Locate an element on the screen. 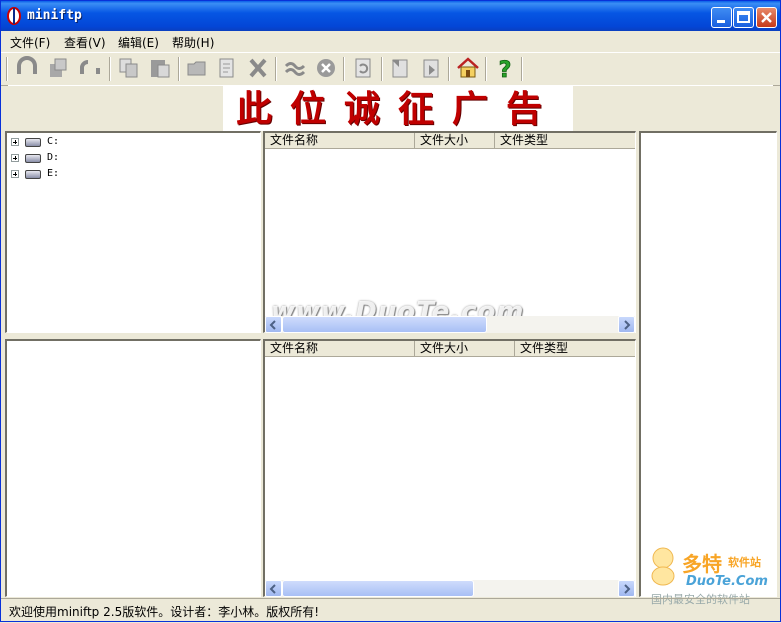 The height and width of the screenshot is (623, 781). title-bar: miniftp is located at coordinates (390, 16).